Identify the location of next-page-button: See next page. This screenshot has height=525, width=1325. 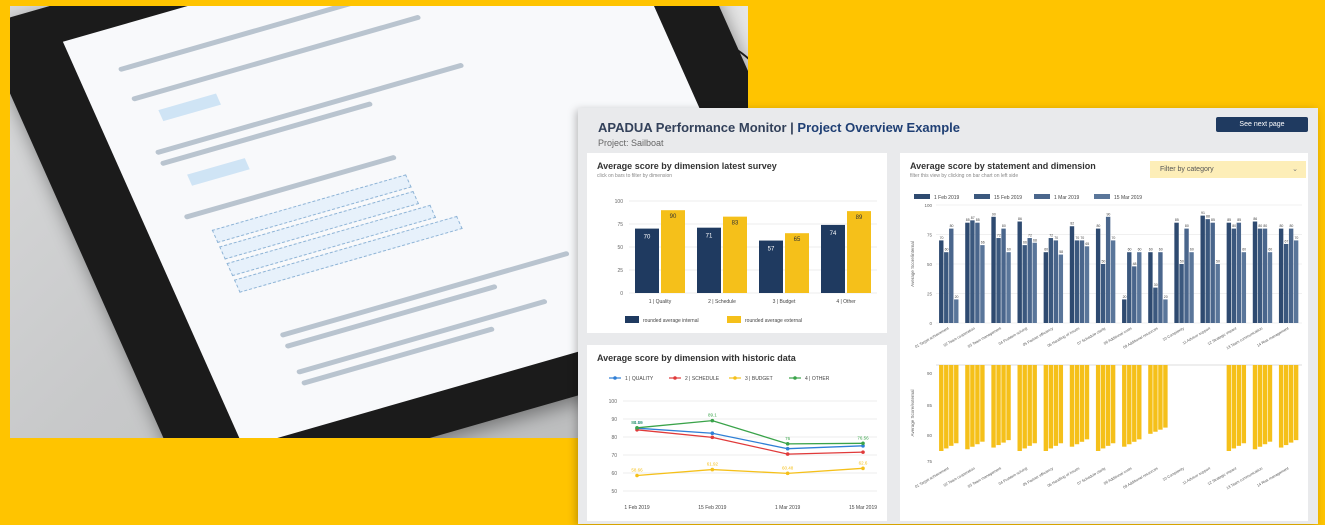
(1262, 124).